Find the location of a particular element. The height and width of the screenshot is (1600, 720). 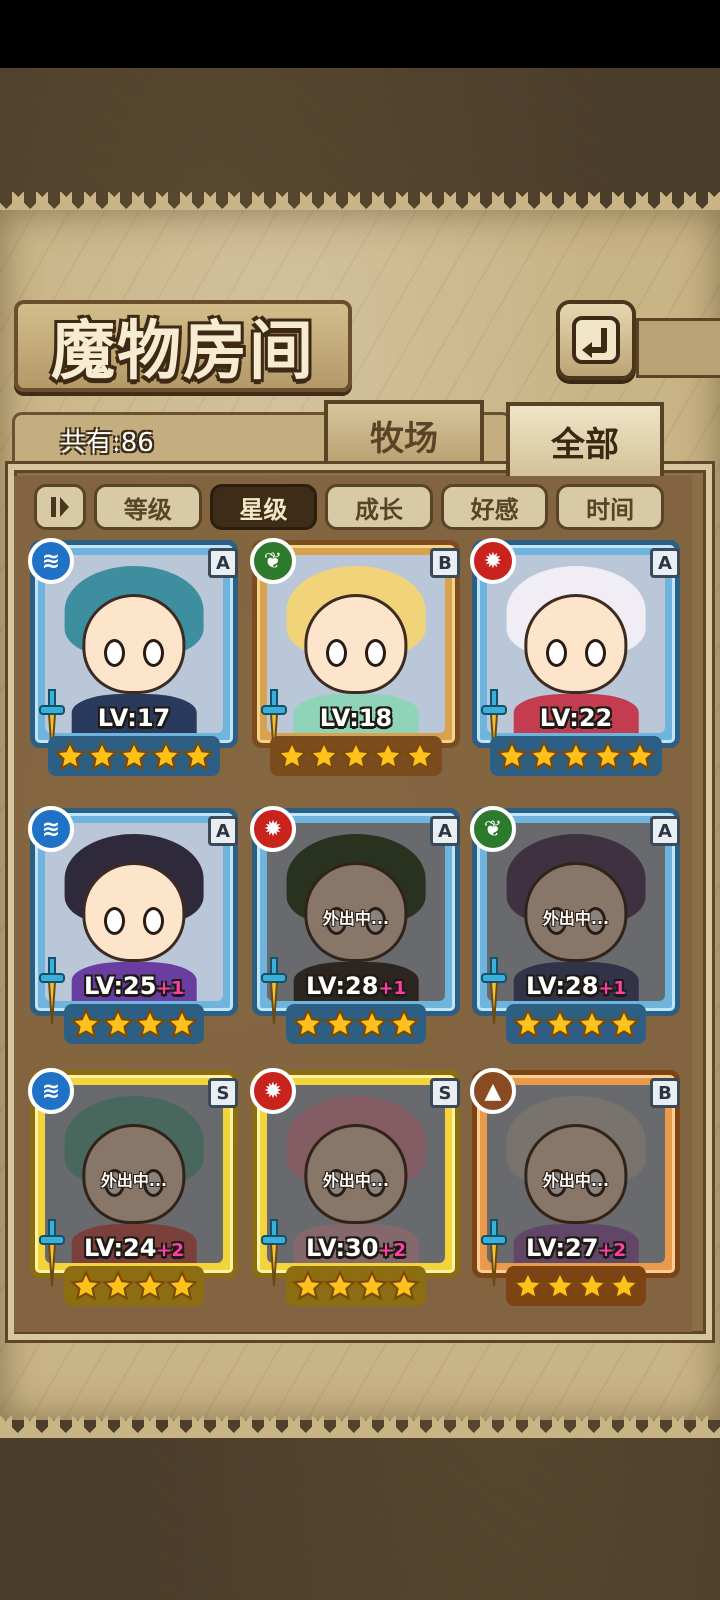

monster-level: LV:25+1 is located at coordinates (134, 986).